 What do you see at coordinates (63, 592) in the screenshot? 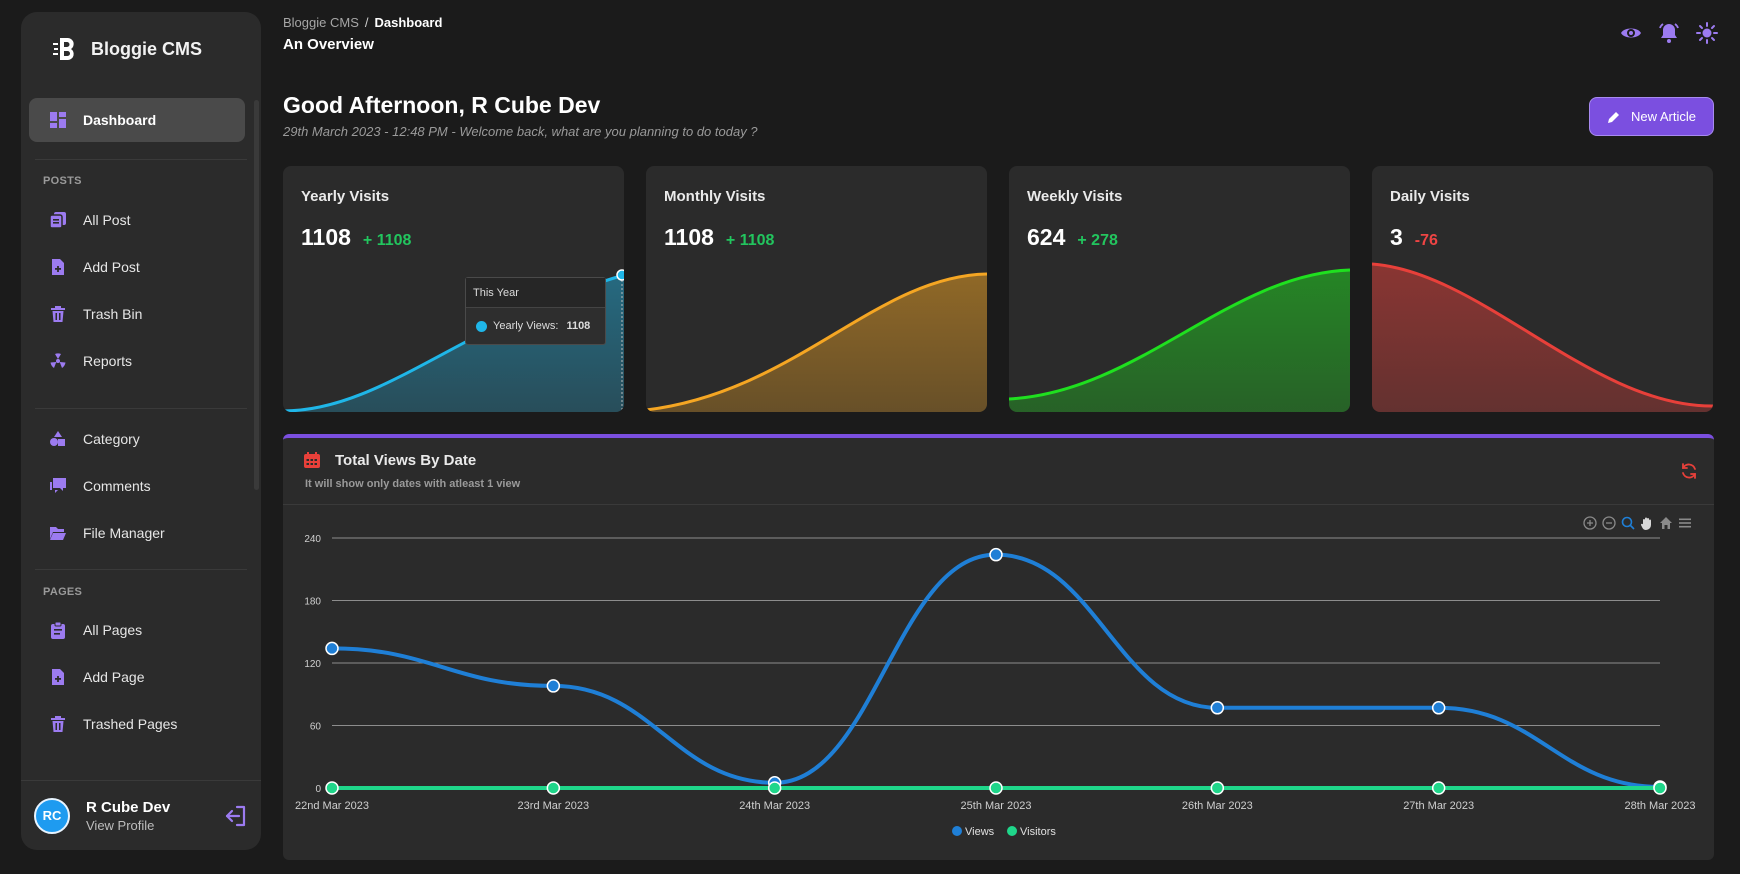
I see `section-label-pages: PAGES` at bounding box center [63, 592].